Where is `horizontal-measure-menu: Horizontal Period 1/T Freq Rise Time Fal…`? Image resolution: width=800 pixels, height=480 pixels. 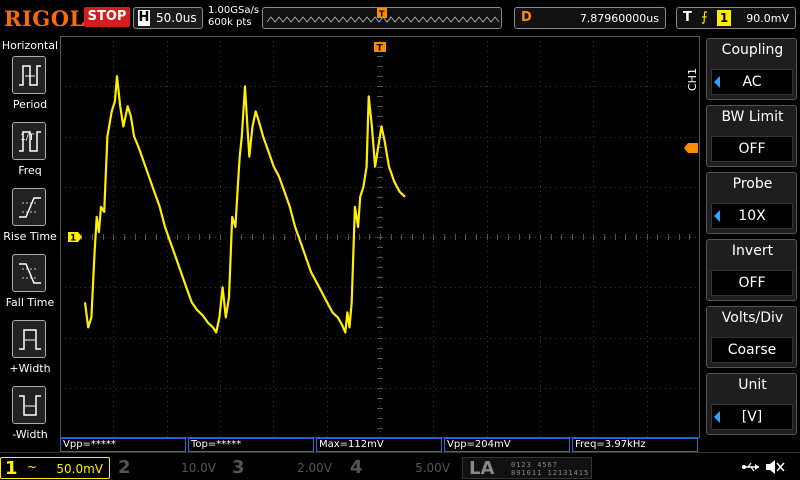 horizontal-measure-menu: Horizontal Period 1/T Freq Rise Time Fal… is located at coordinates (30, 243).